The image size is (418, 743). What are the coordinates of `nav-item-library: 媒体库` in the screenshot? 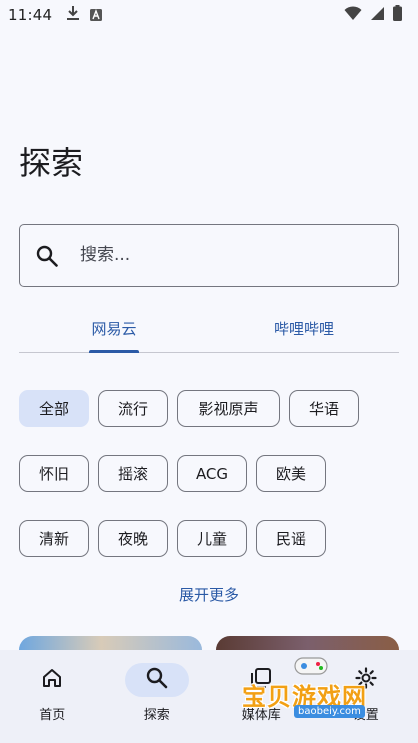 It's located at (261, 696).